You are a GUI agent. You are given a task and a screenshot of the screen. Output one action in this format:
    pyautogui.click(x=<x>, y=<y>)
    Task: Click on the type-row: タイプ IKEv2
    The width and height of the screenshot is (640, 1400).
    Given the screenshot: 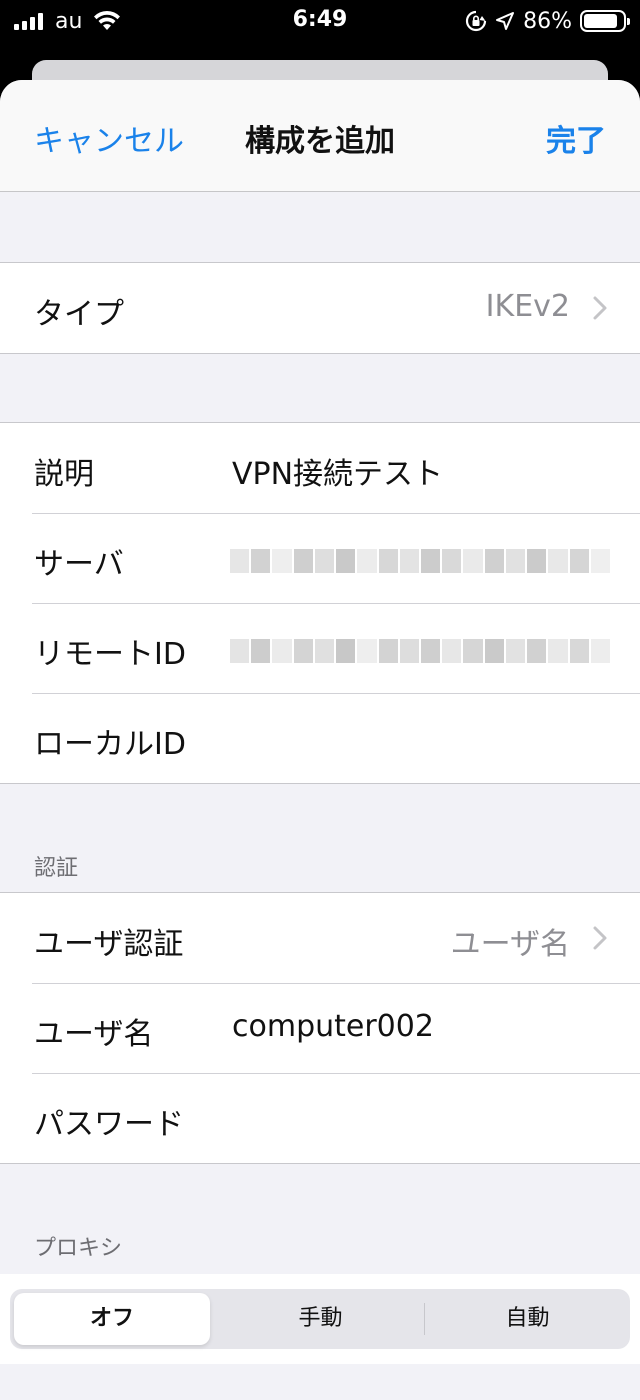 What is the action you would take?
    pyautogui.click(x=320, y=308)
    